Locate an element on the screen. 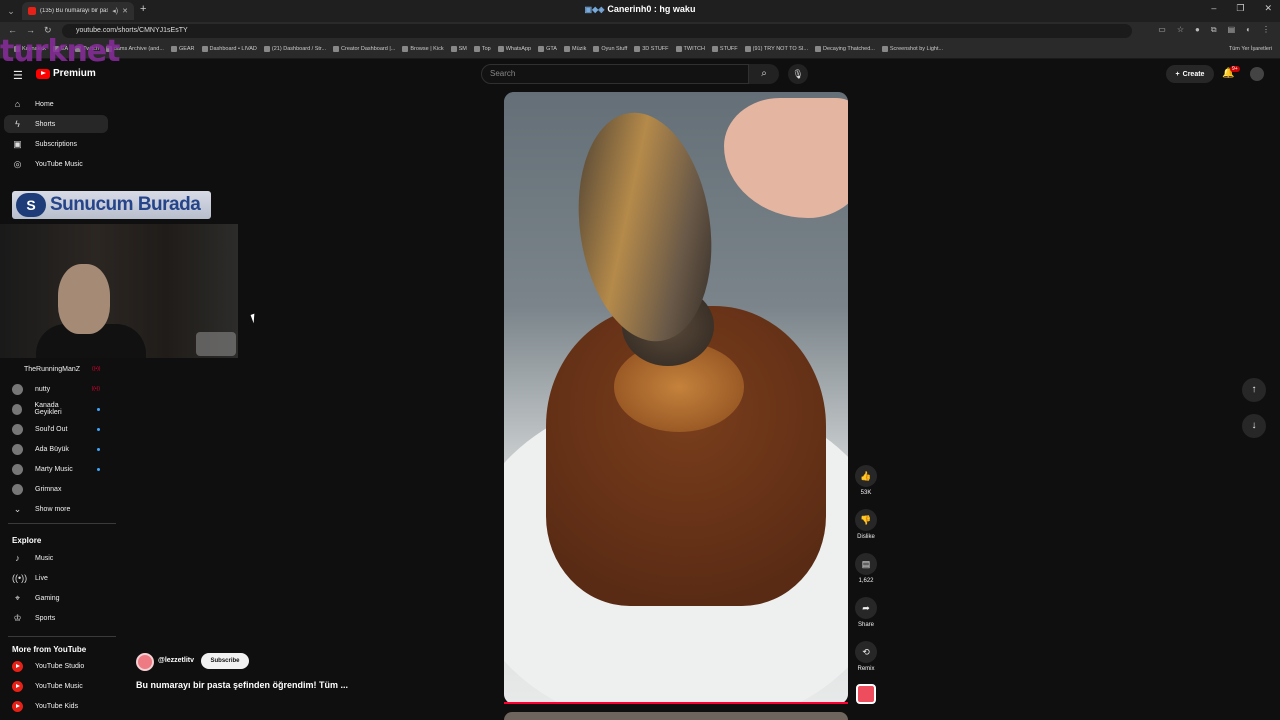  subscription-item: Soul'd Out is located at coordinates (56, 429).